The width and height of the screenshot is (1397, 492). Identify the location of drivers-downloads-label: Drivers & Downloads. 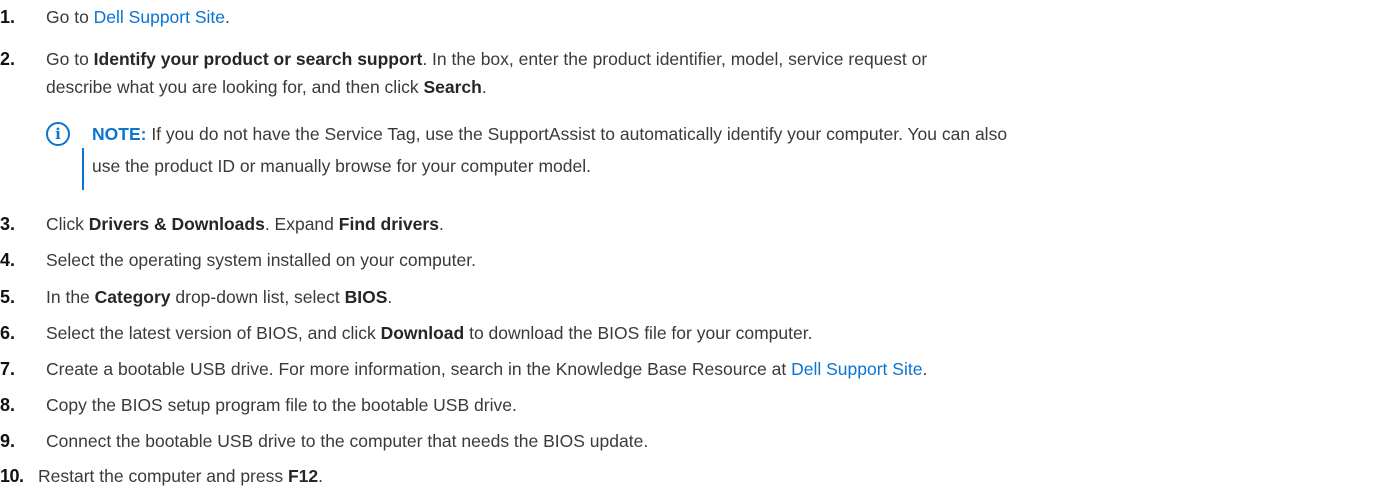
(176, 224).